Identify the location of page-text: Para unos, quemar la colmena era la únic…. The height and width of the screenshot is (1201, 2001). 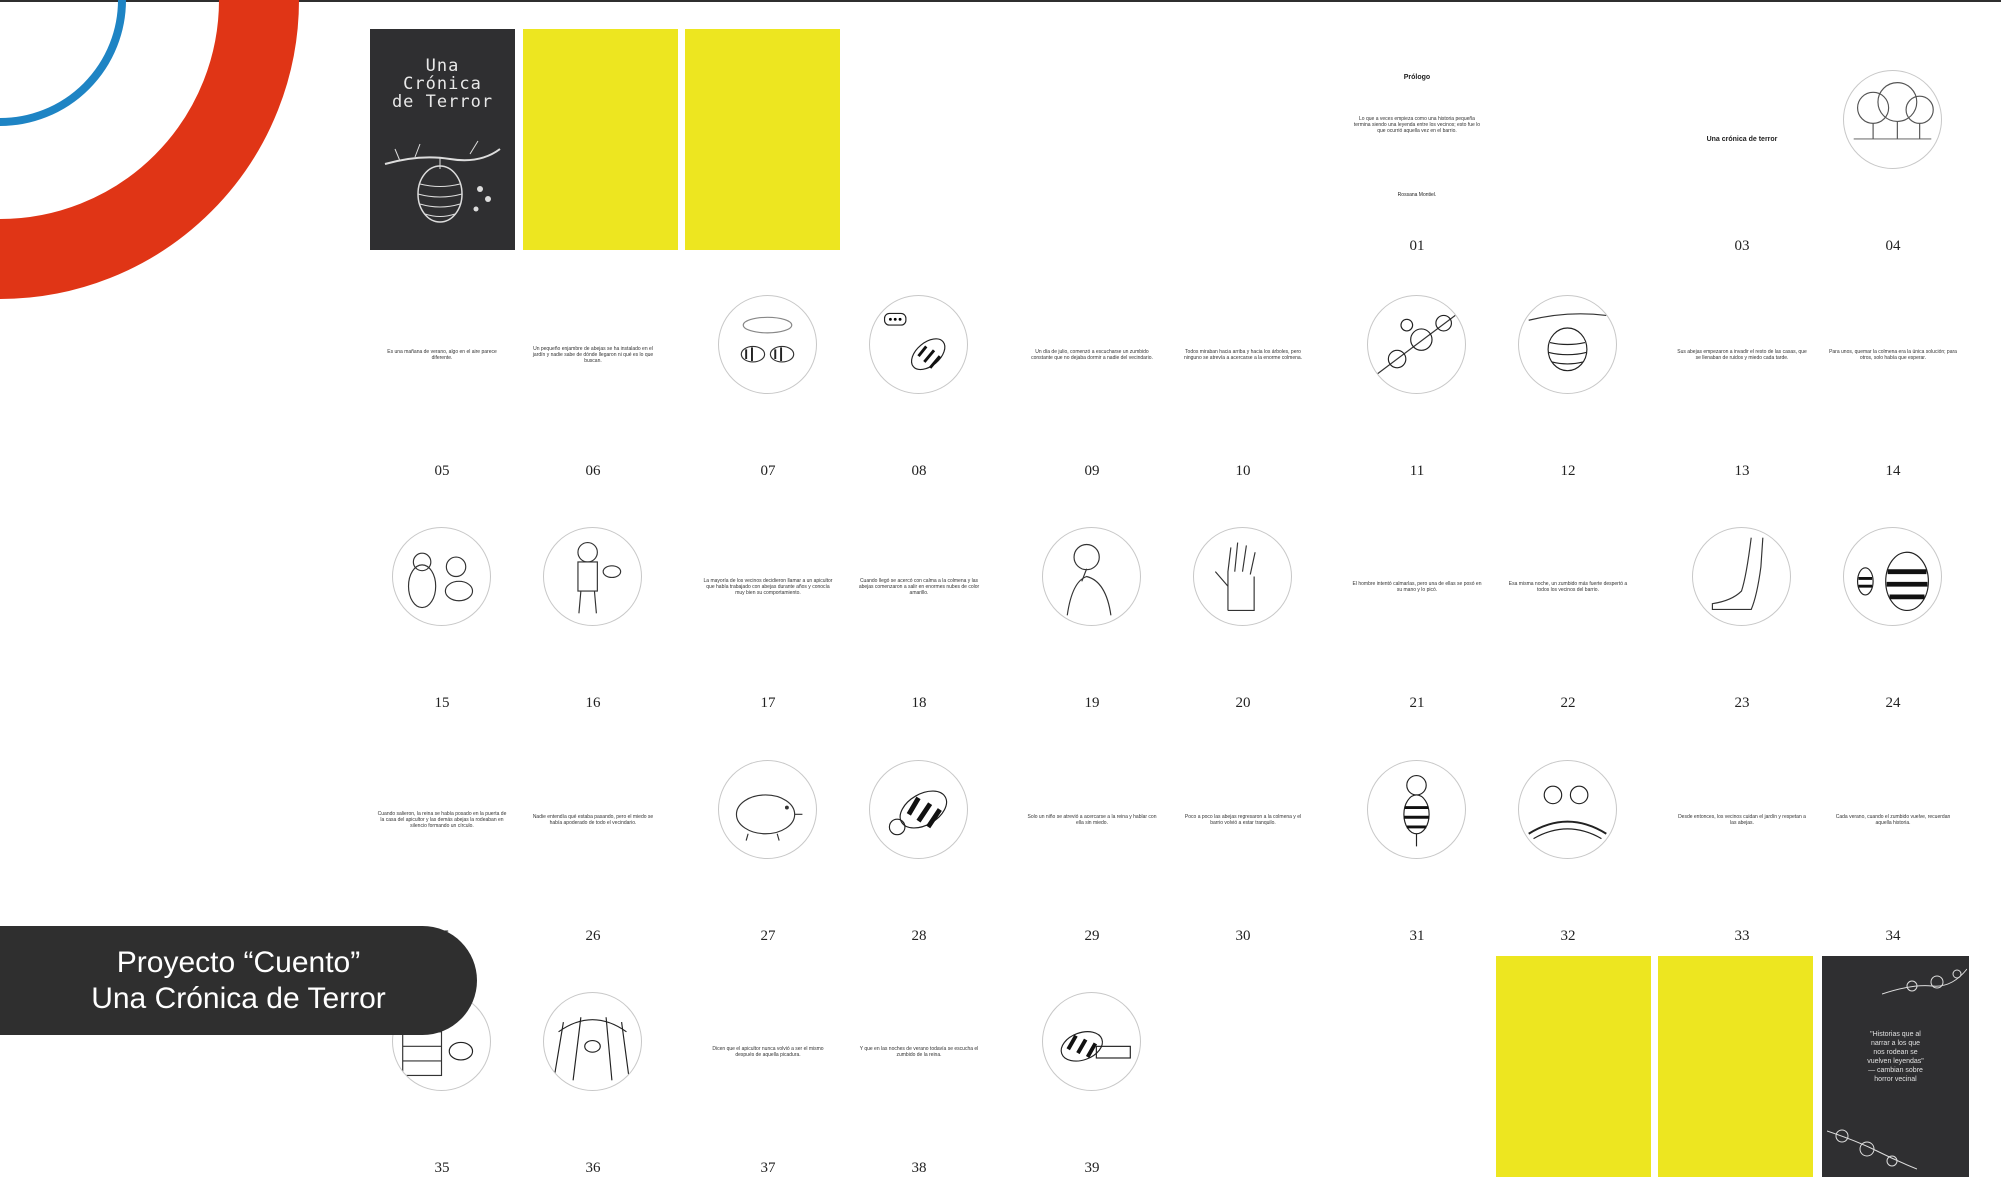
(1893, 355).